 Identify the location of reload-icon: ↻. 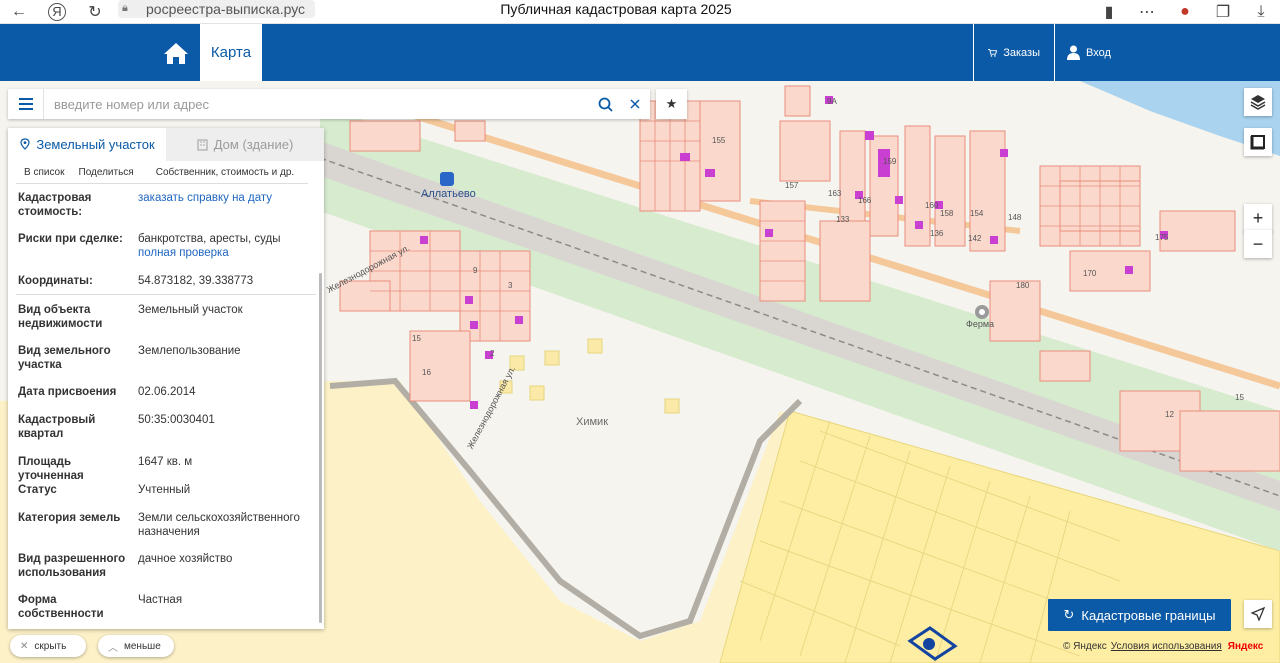
(95, 12).